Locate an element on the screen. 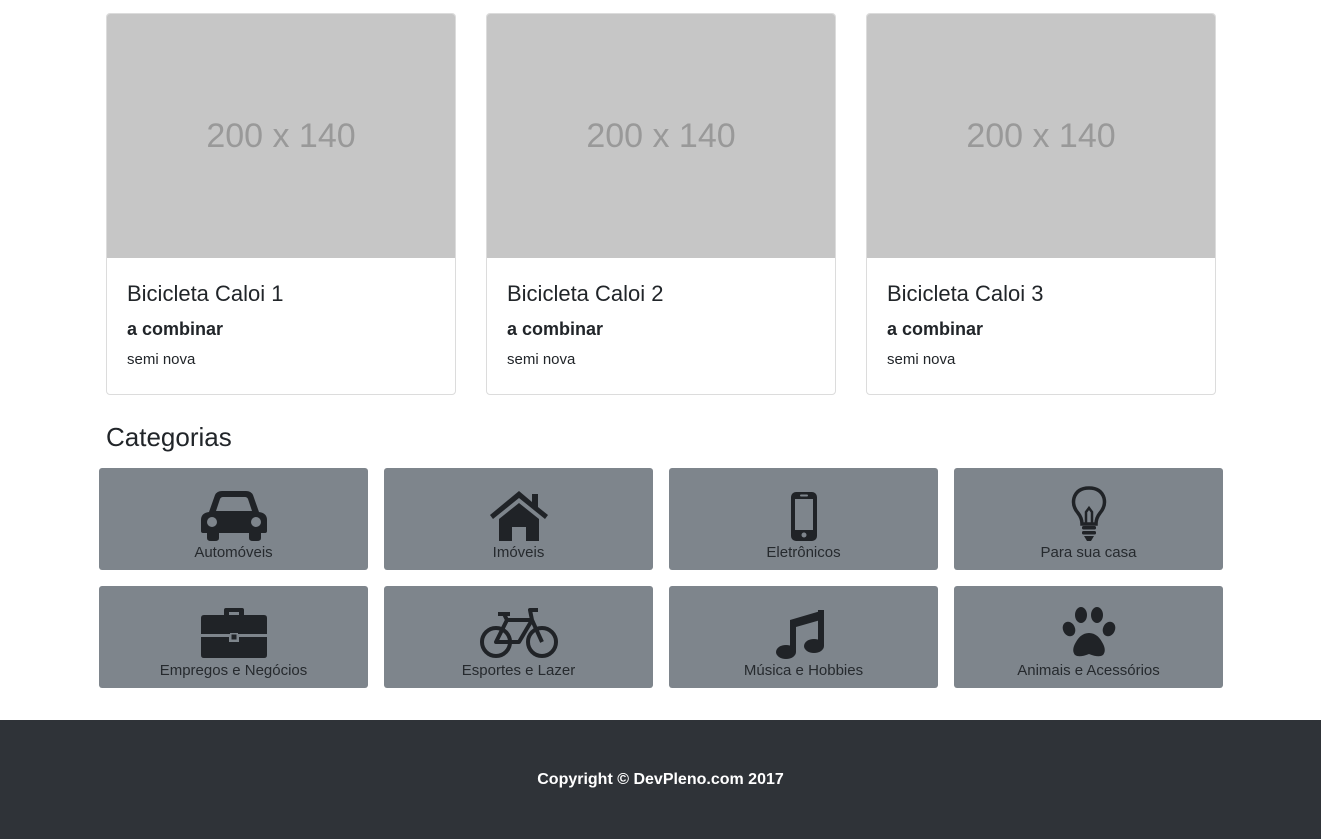  listing-title: Bicicleta Caloi 1 is located at coordinates (281, 294).